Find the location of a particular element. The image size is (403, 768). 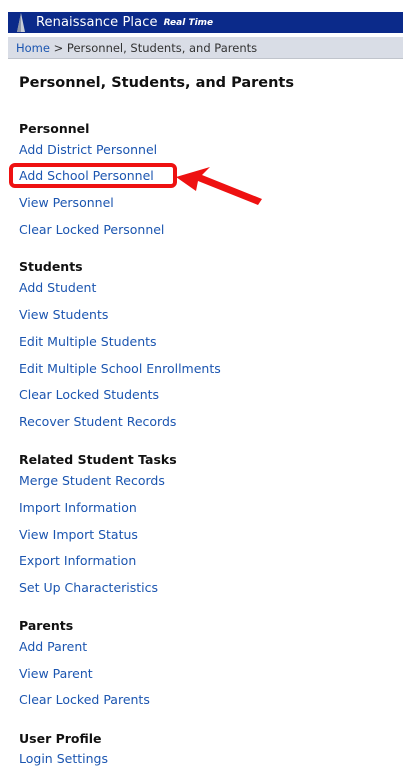

app-header: Renaissance Place Real Time is located at coordinates (205, 22).